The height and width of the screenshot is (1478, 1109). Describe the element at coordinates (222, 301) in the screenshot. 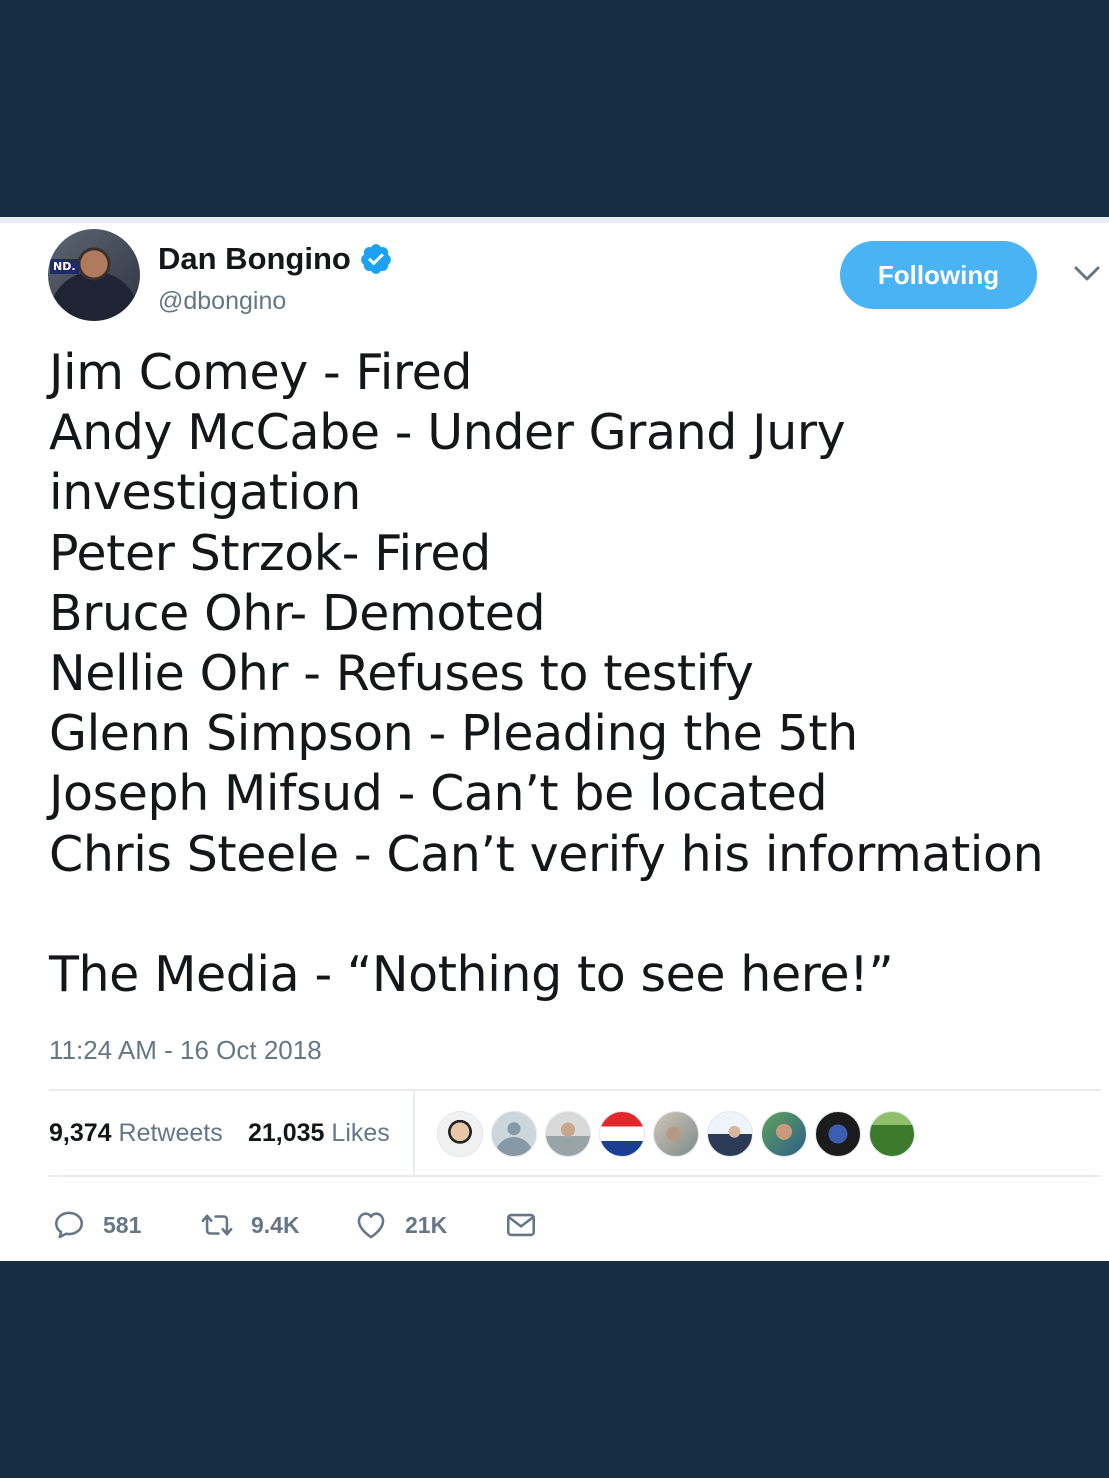

I see `author-handle: @dbongino` at that location.